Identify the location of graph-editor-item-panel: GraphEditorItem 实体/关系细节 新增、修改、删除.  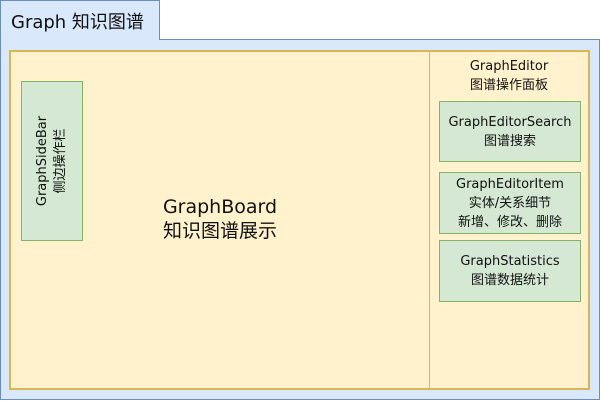
(510, 203).